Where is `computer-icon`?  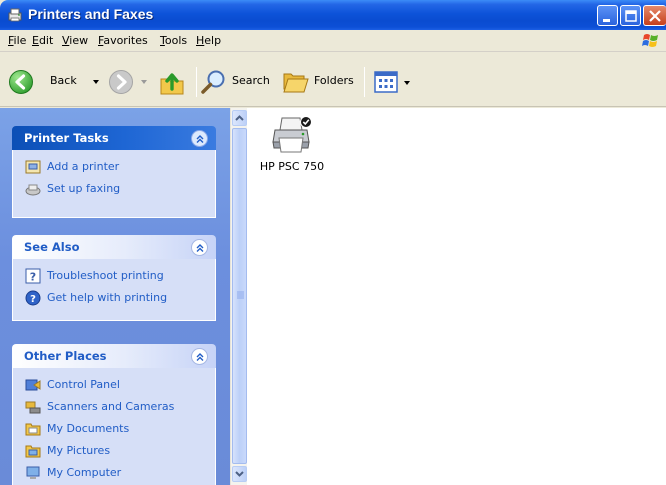 computer-icon is located at coordinates (33, 472).